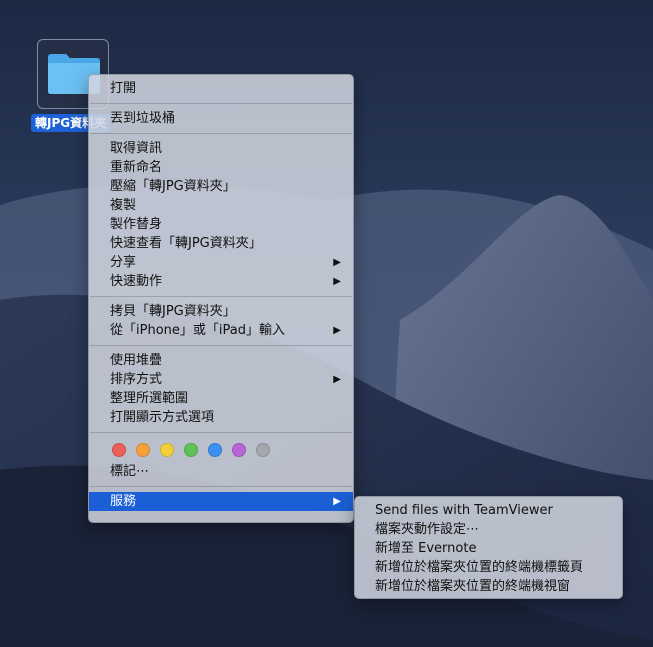 The height and width of the screenshot is (647, 653). I want to click on menu-item-compress: 壓縮「轉JPG資料夾」, so click(221, 186).